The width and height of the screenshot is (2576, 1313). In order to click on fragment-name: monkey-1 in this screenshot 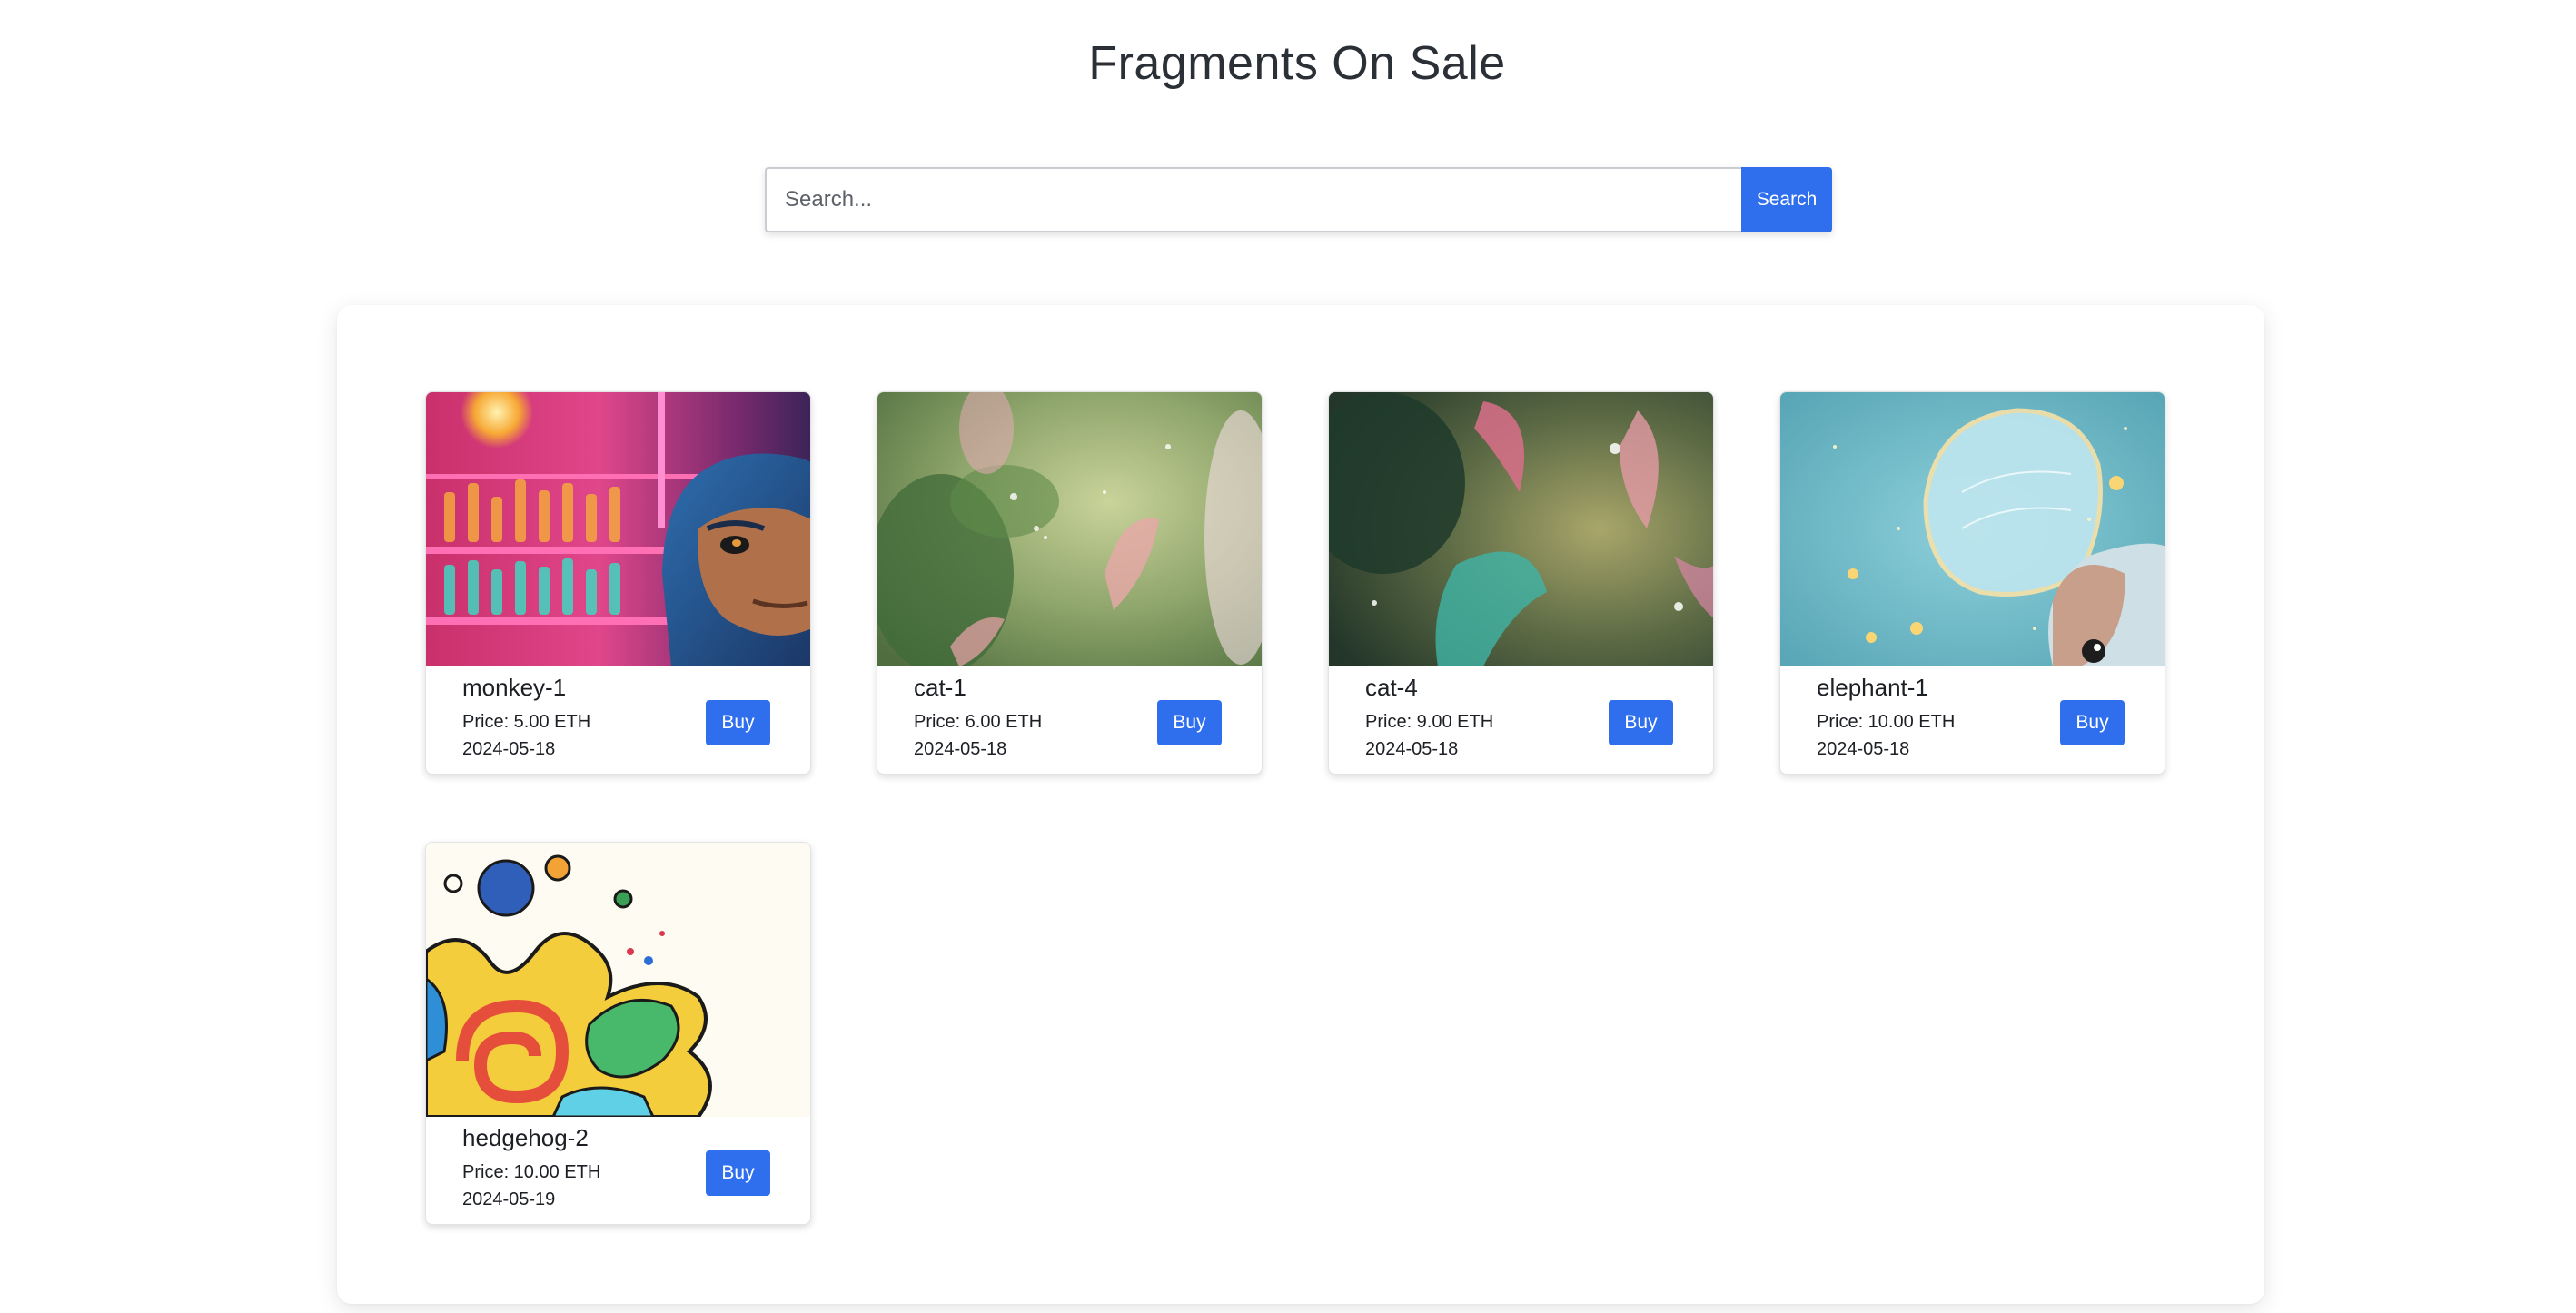, I will do `click(514, 687)`.